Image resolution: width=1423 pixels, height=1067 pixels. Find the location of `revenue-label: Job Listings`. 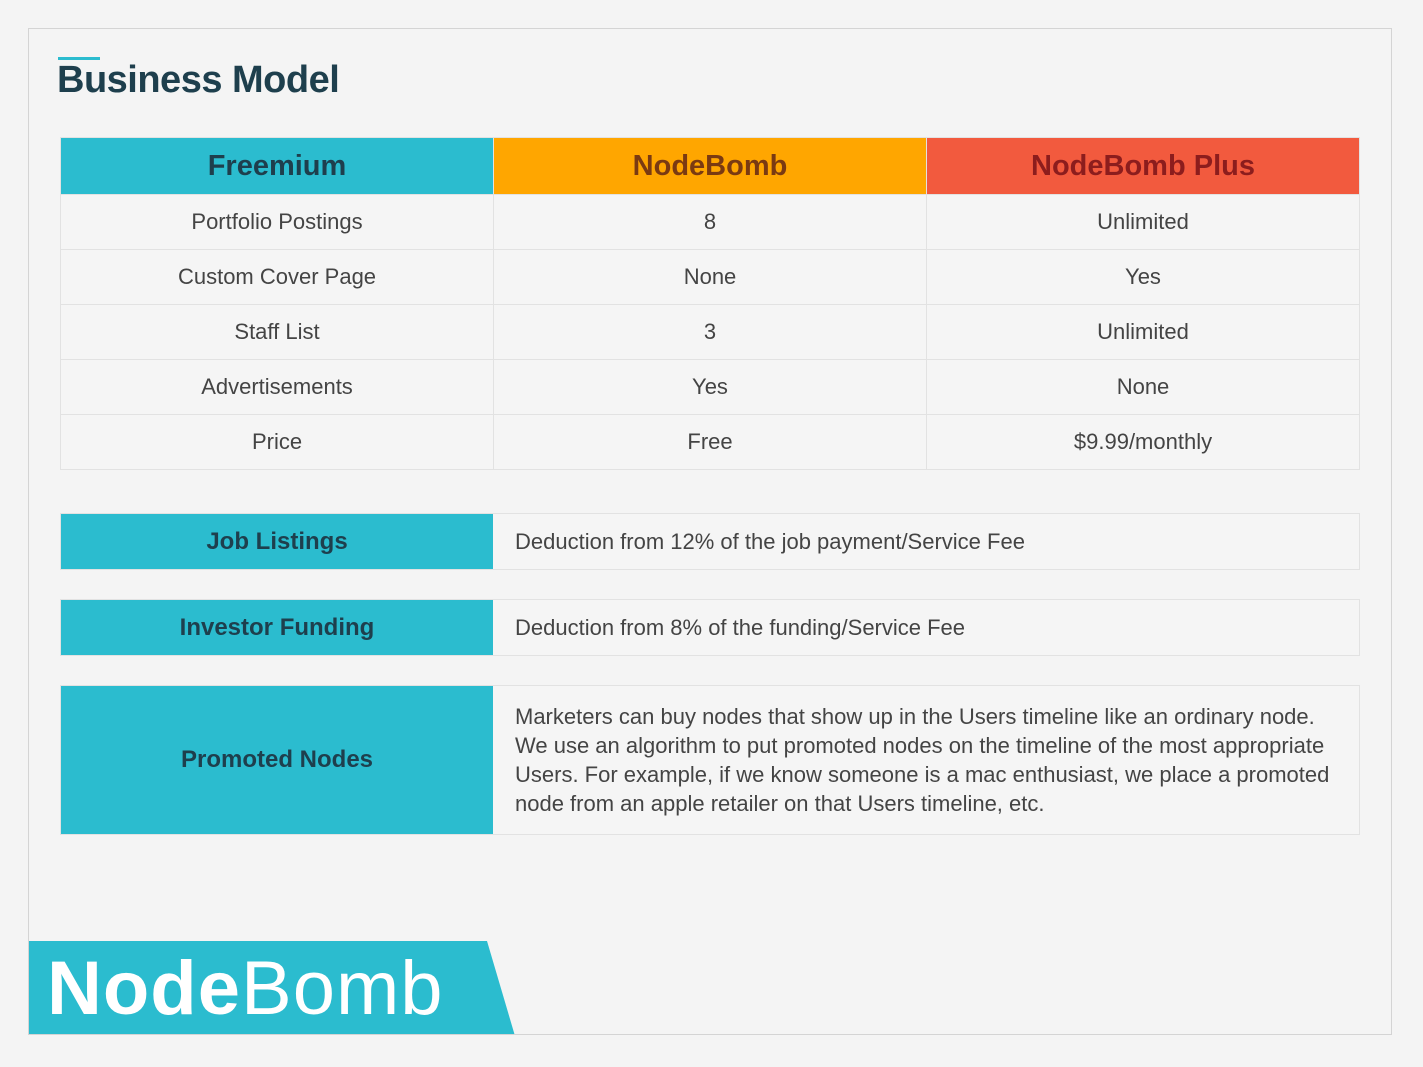

revenue-label: Job Listings is located at coordinates (277, 541).